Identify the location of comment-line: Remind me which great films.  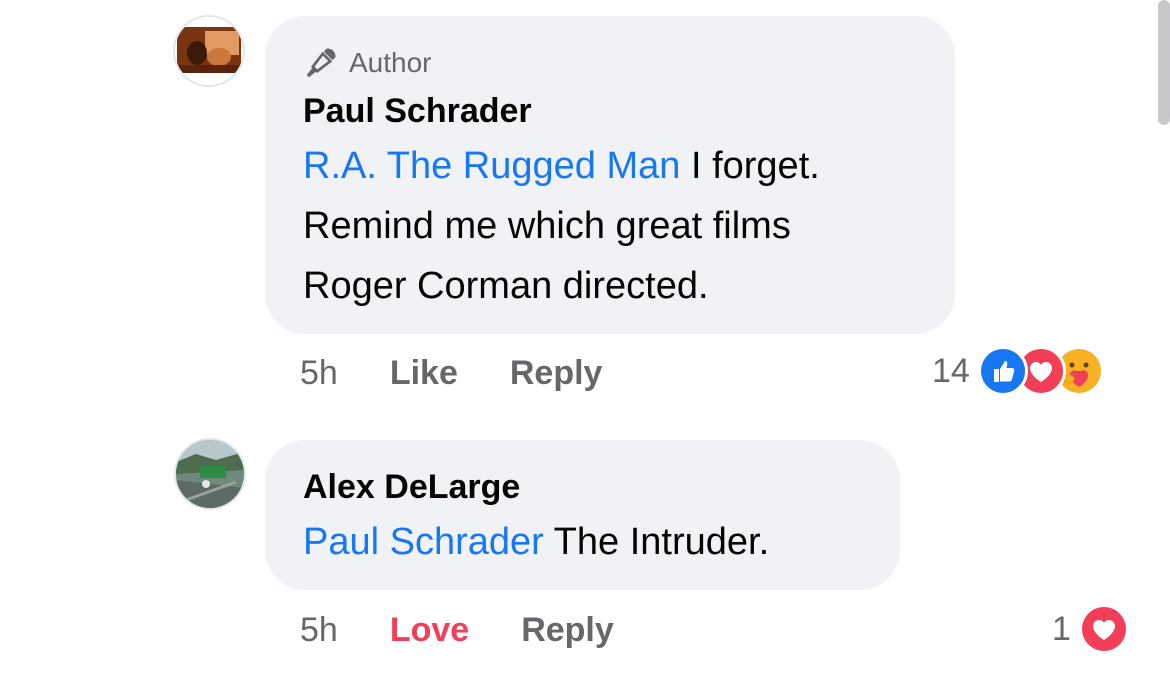
(547, 226).